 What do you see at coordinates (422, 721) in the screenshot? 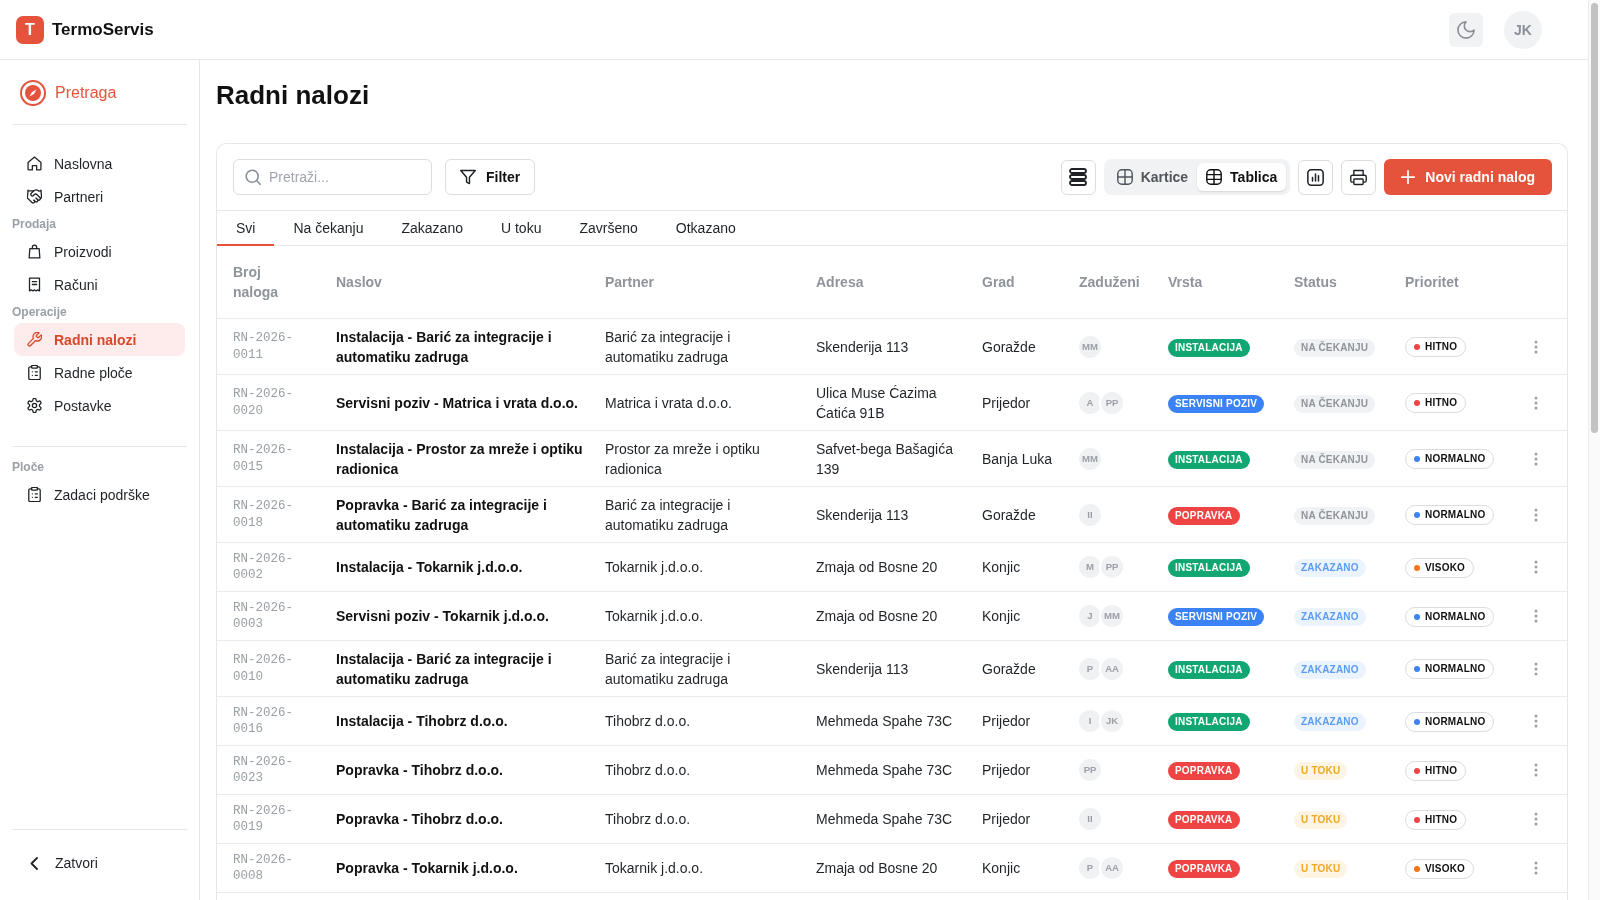
I see `order-title: Instalacija - Tihobrz d.o.o.` at bounding box center [422, 721].